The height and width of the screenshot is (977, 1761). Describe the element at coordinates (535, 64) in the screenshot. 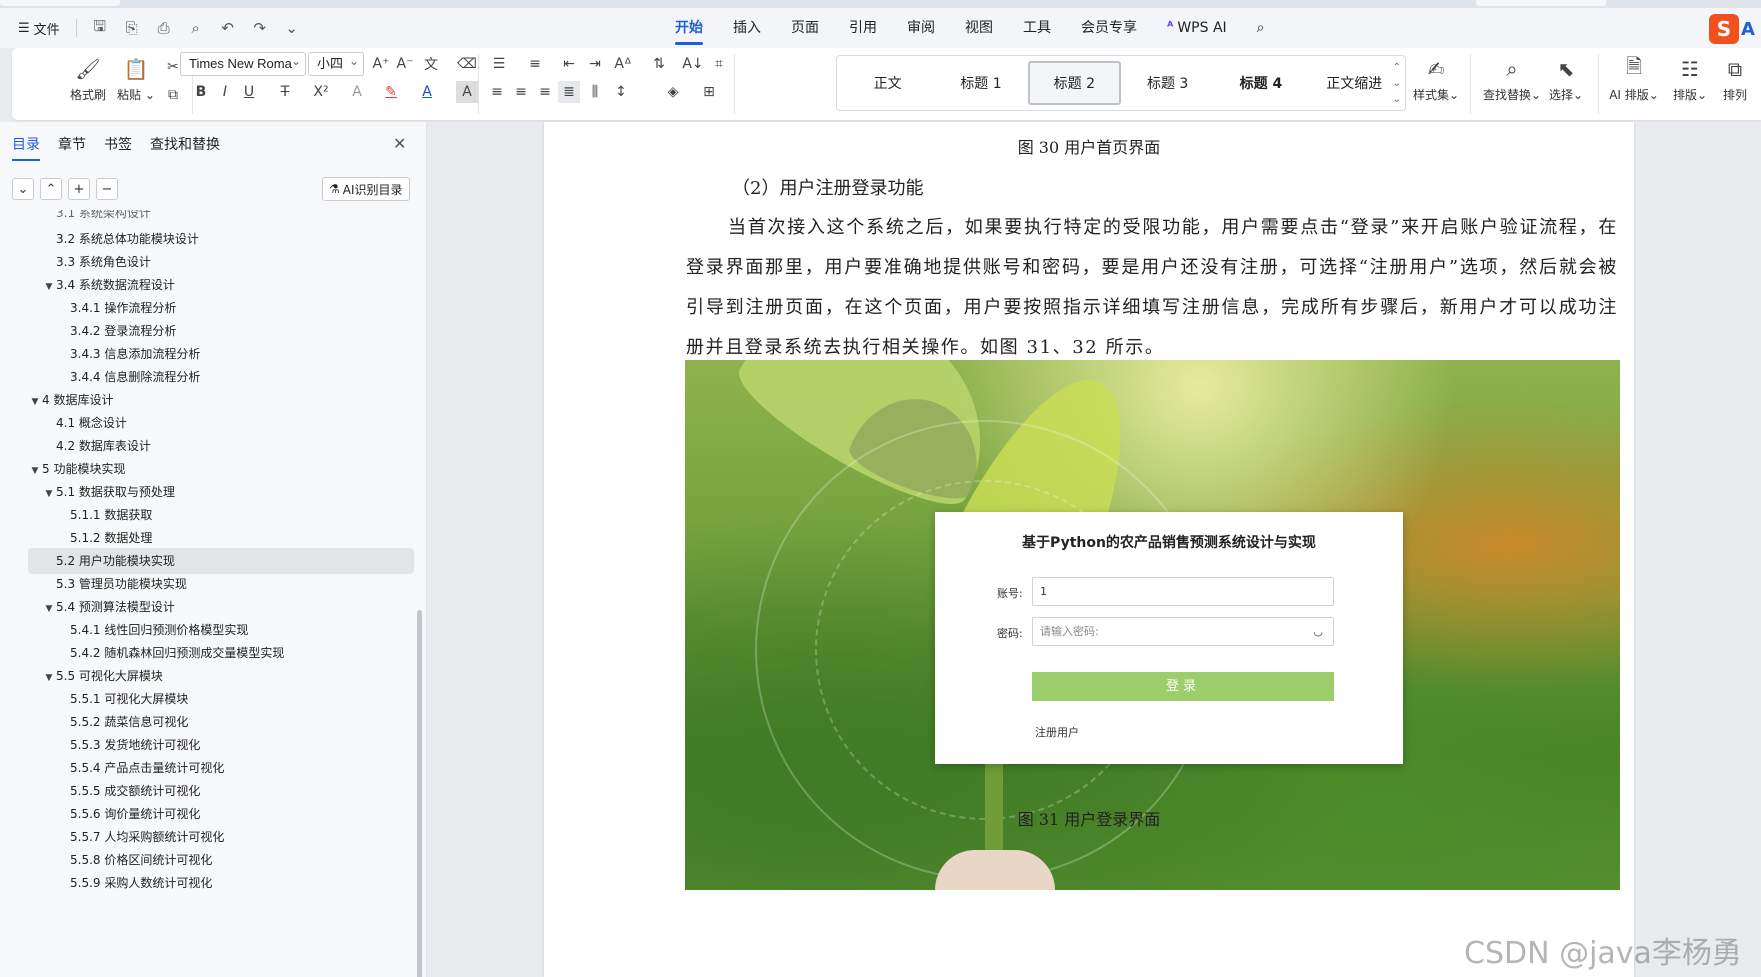

I see `numbered-list-icon: ≡` at that location.